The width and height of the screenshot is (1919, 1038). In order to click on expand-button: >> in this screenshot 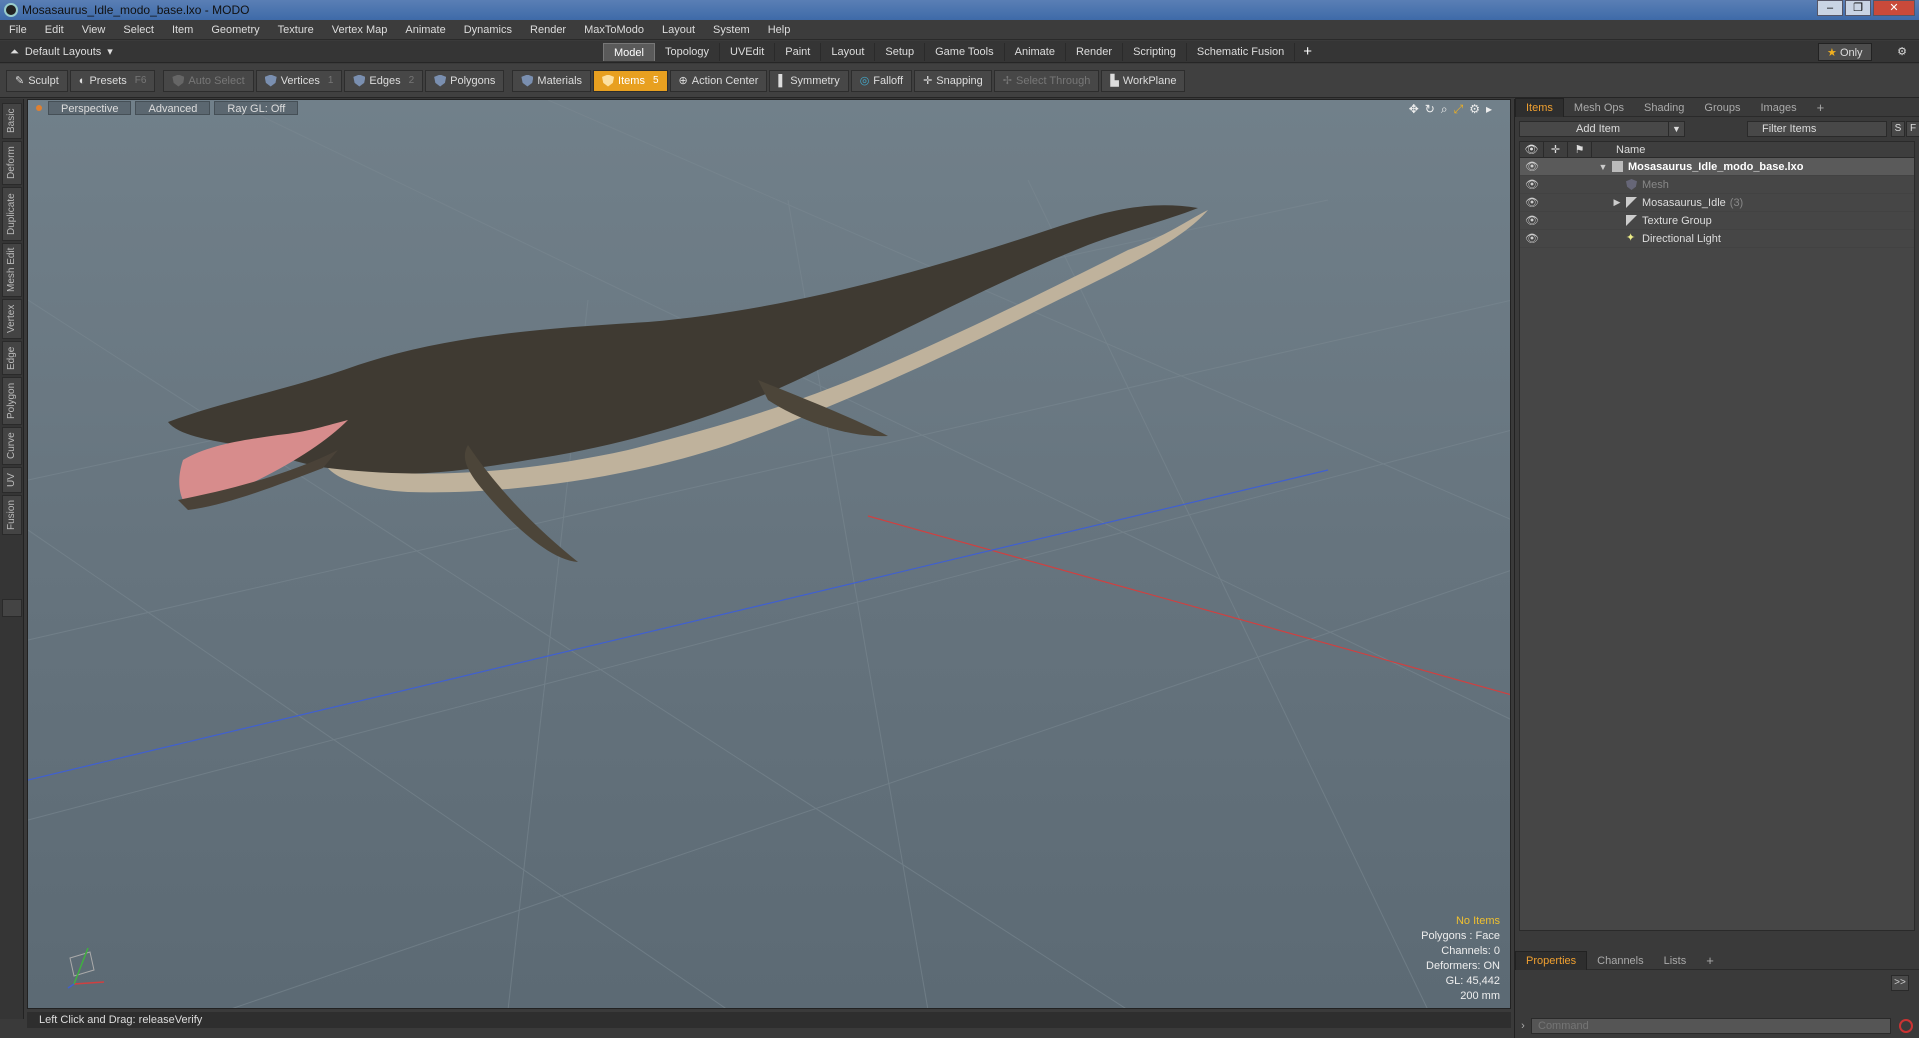, I will do `click(1900, 983)`.